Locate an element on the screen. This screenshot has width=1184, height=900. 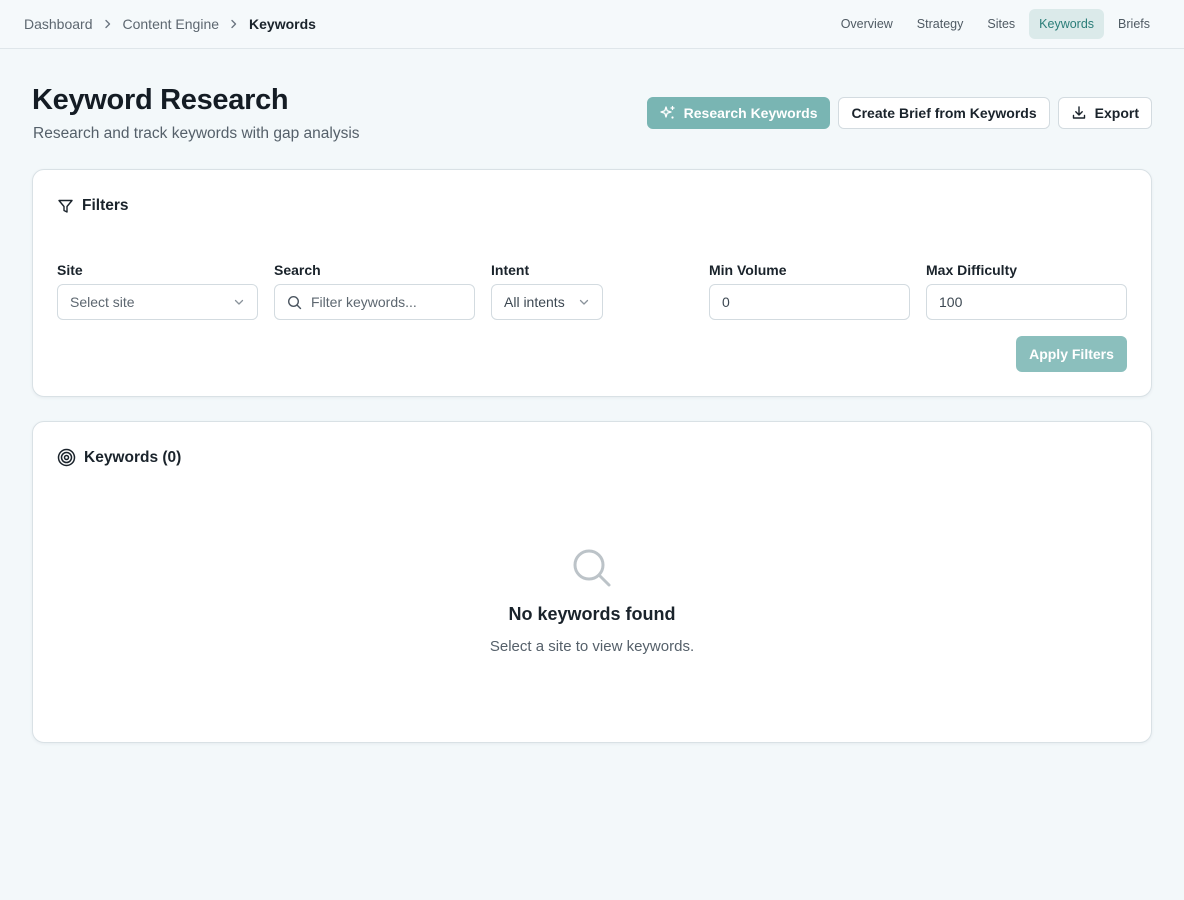
site-label: Site is located at coordinates (70, 270).